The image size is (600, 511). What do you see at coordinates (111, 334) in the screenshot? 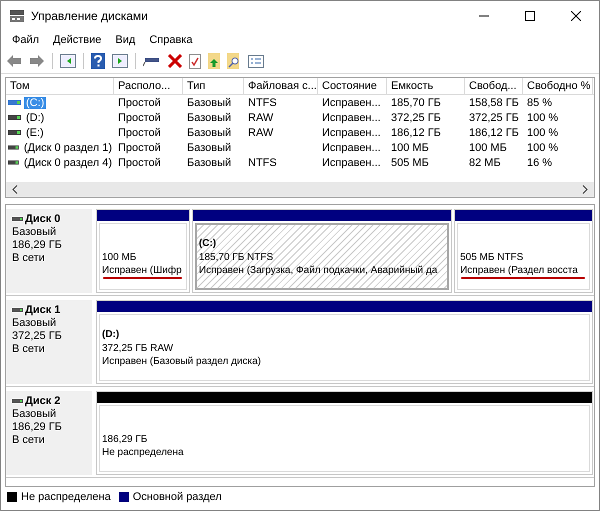
I see `partition-label: (D:)` at bounding box center [111, 334].